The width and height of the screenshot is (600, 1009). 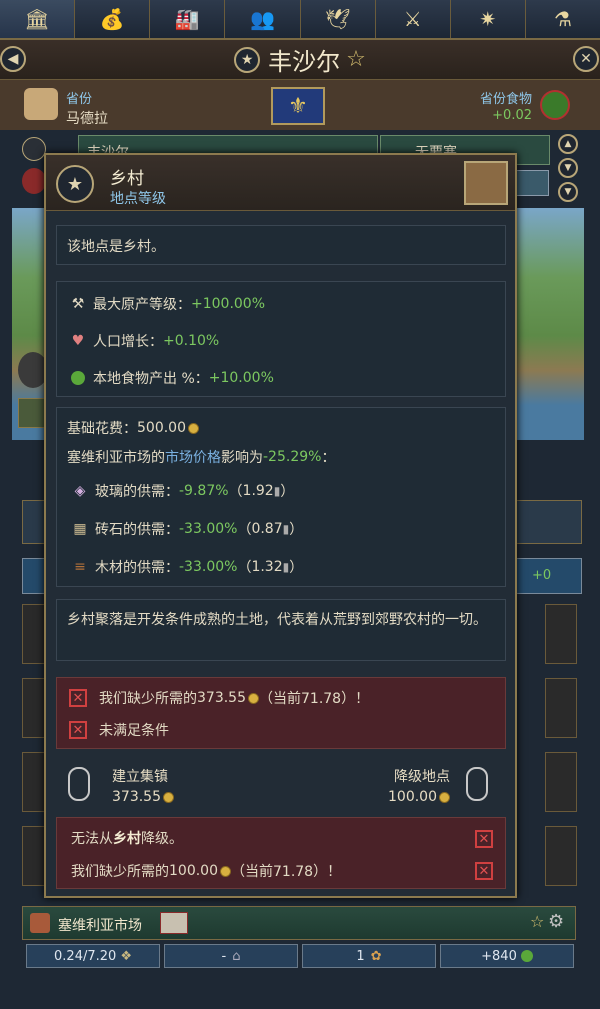 What do you see at coordinates (281, 378) in the screenshot?
I see `modifier-row: 本地食物产出 %： +10.00%` at bounding box center [281, 378].